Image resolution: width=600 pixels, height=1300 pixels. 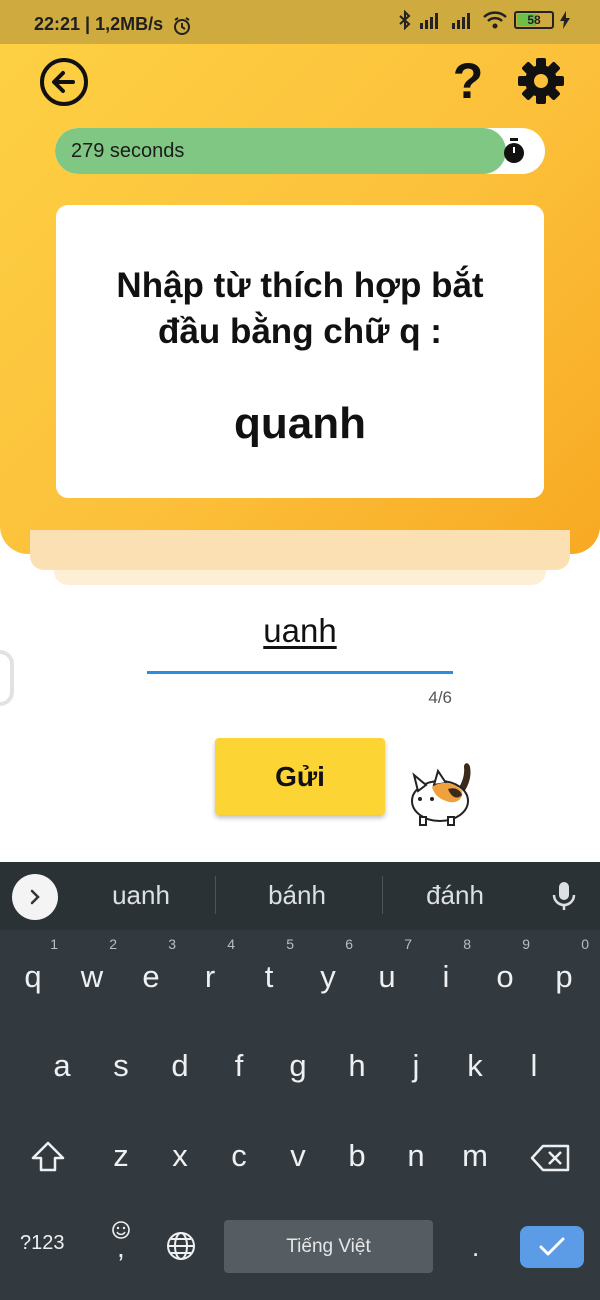 What do you see at coordinates (300, 423) in the screenshot?
I see `target-word: quanh` at bounding box center [300, 423].